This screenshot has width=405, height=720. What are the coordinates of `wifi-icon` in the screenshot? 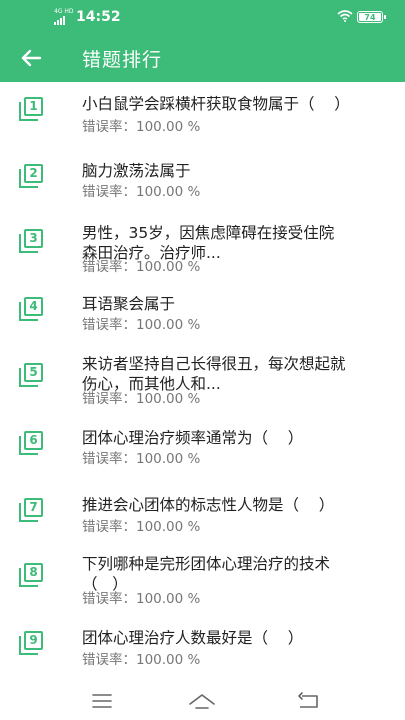 It's located at (345, 16).